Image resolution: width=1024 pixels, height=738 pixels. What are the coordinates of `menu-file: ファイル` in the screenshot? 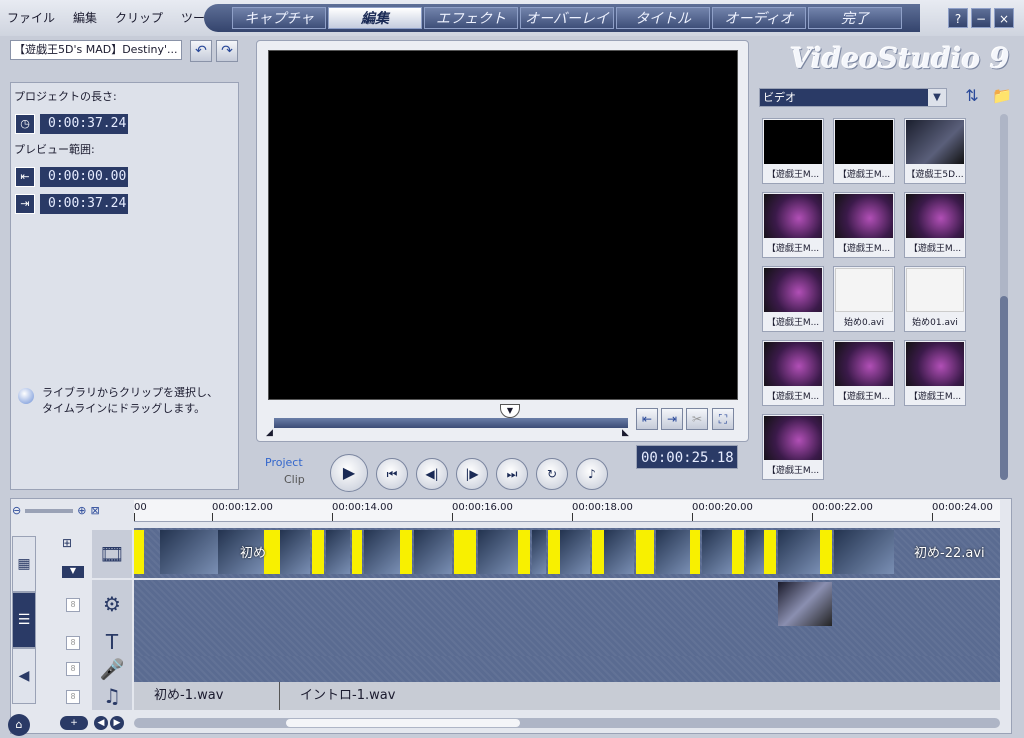 It's located at (31, 17).